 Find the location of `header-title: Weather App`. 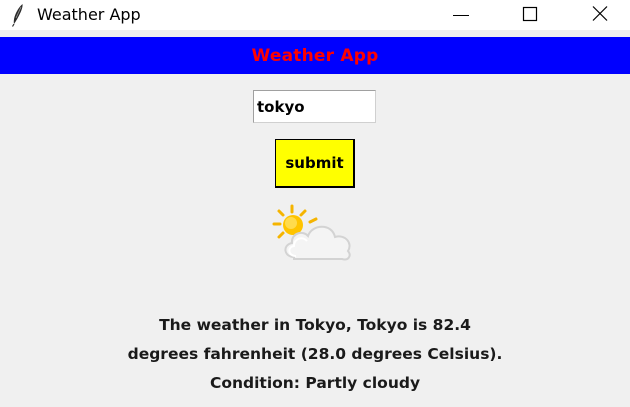

header-title: Weather App is located at coordinates (315, 56).